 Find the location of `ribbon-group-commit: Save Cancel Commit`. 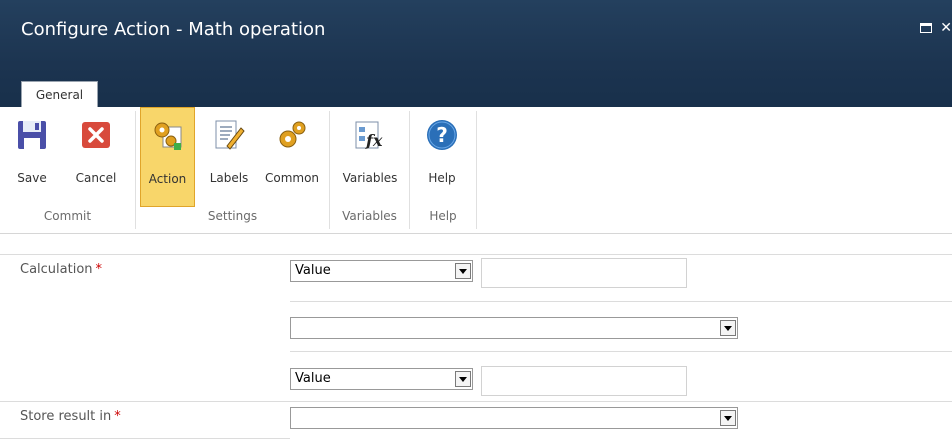

ribbon-group-commit: Save Cancel Commit is located at coordinates (67, 170).